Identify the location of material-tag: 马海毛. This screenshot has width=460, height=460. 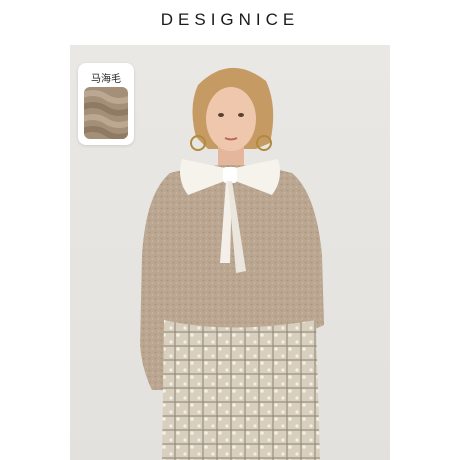
(106, 104).